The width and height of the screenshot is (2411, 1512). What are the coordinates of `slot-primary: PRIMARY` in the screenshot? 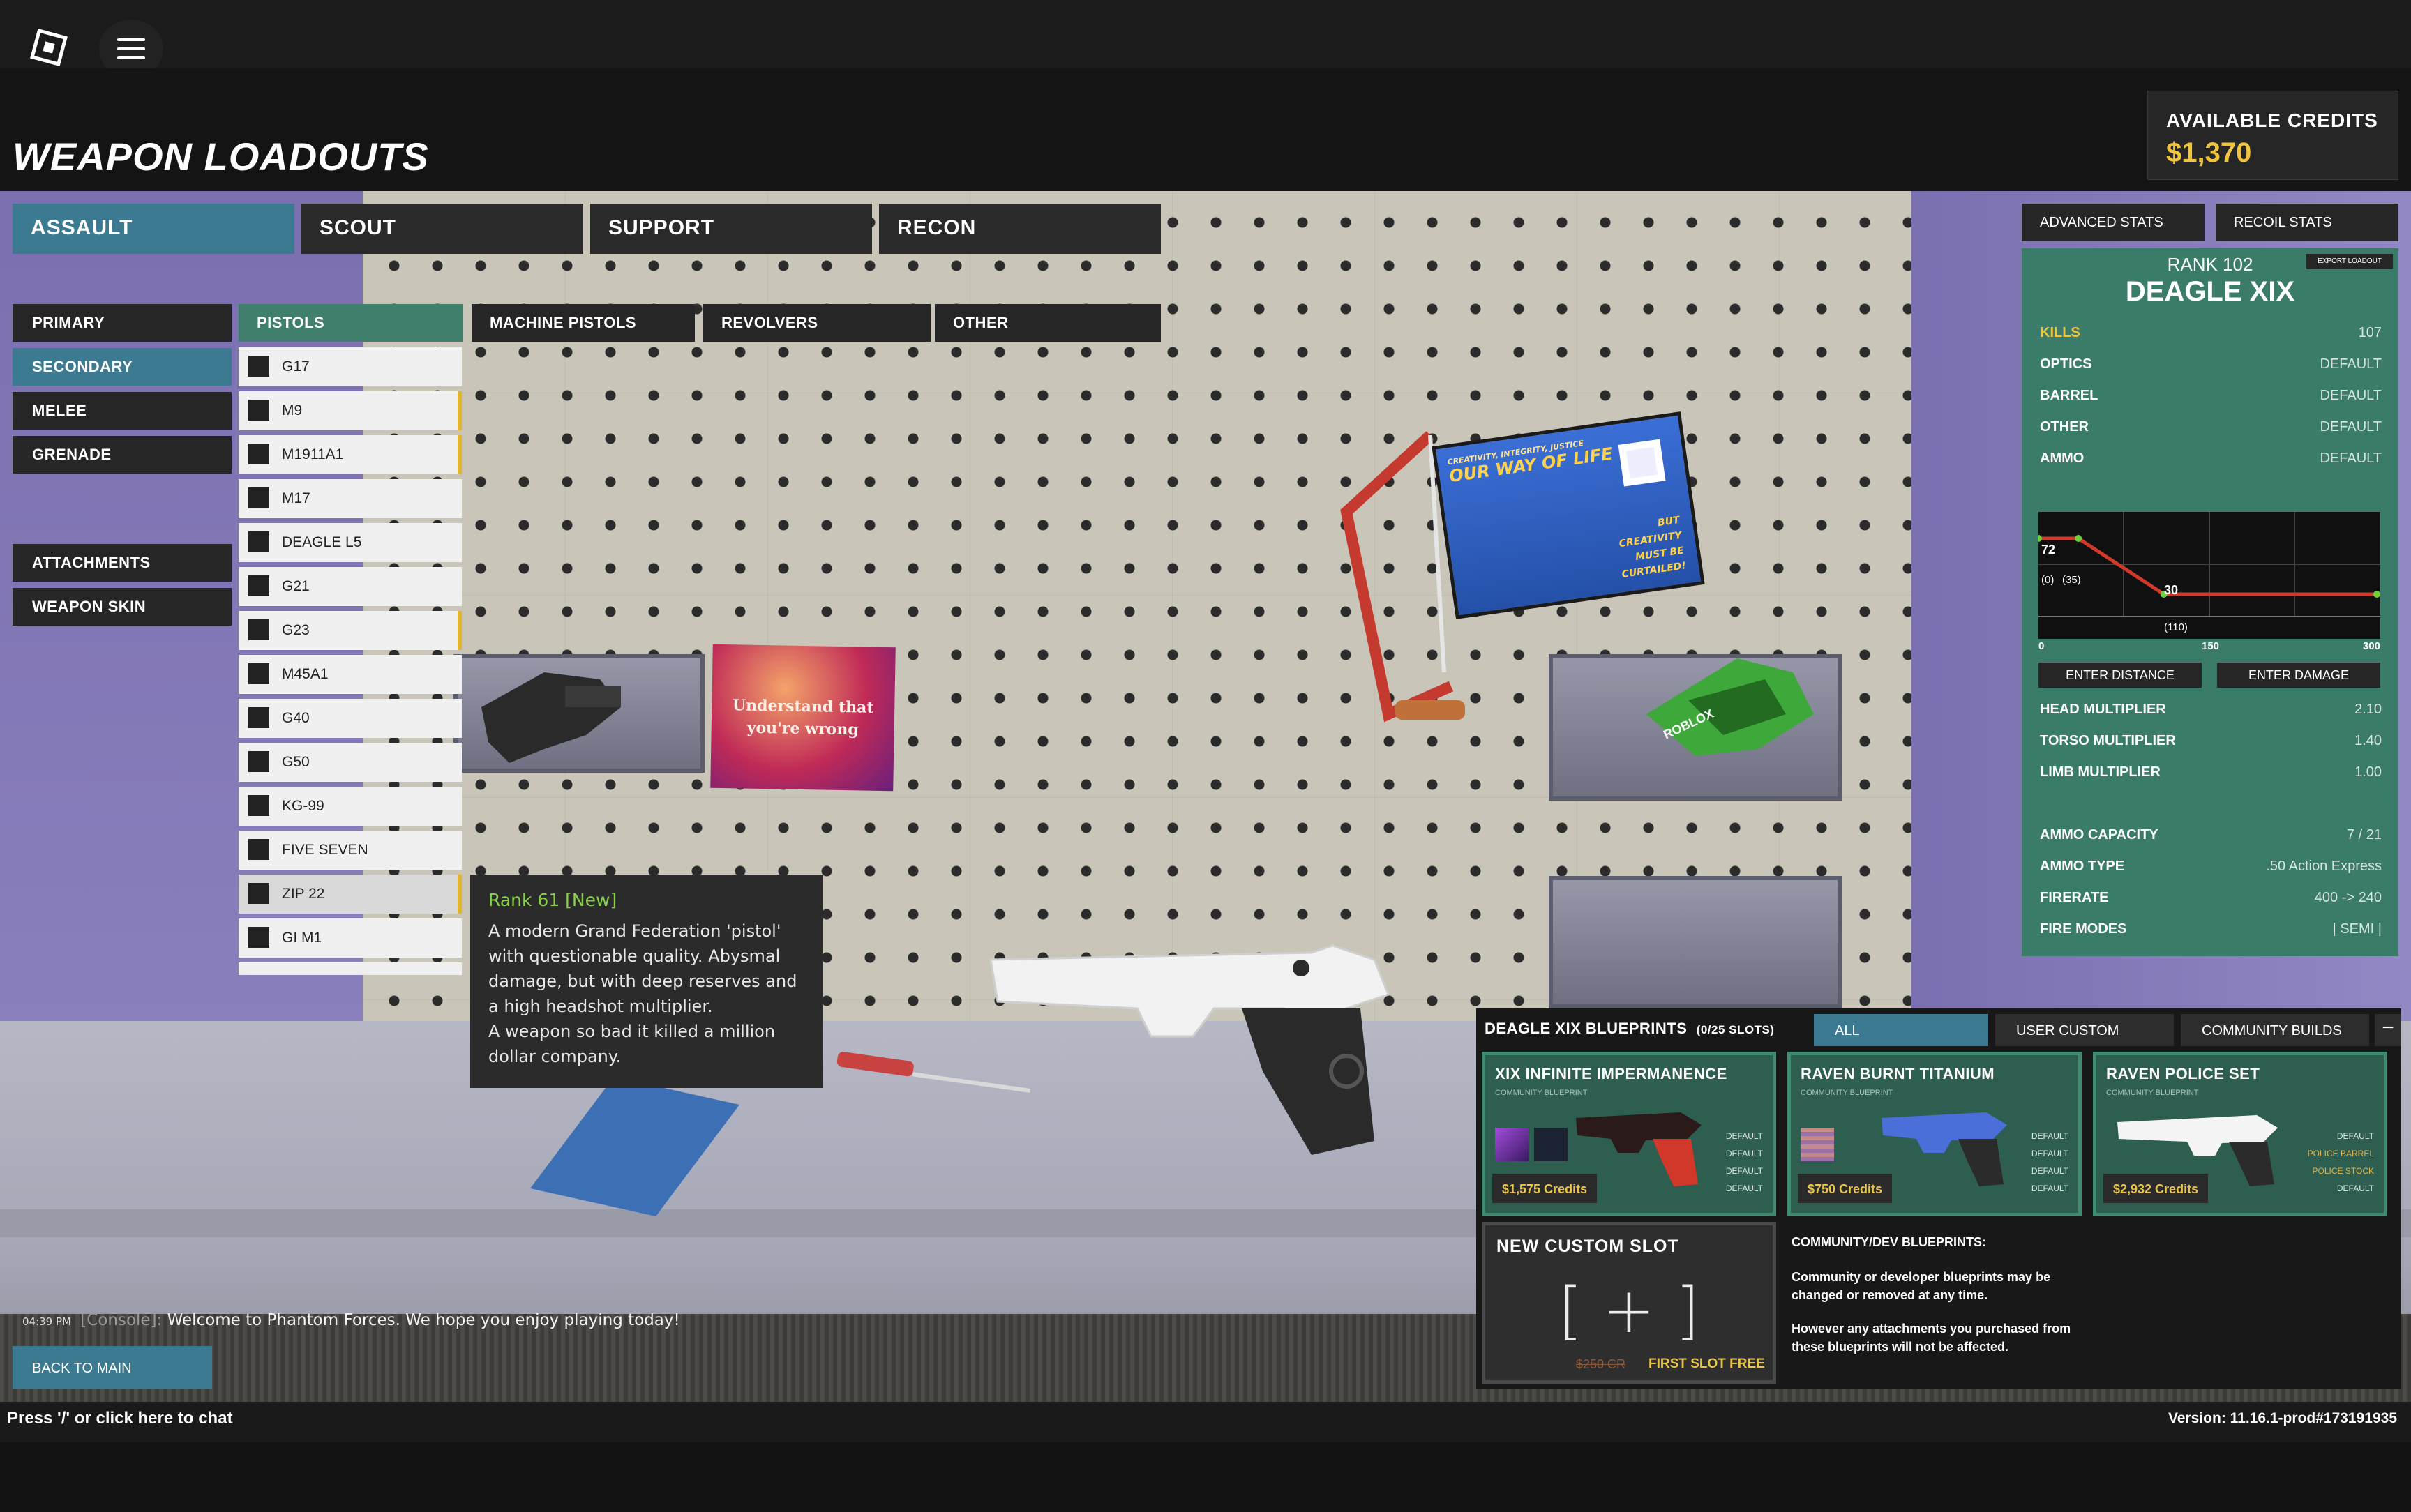 It's located at (122, 323).